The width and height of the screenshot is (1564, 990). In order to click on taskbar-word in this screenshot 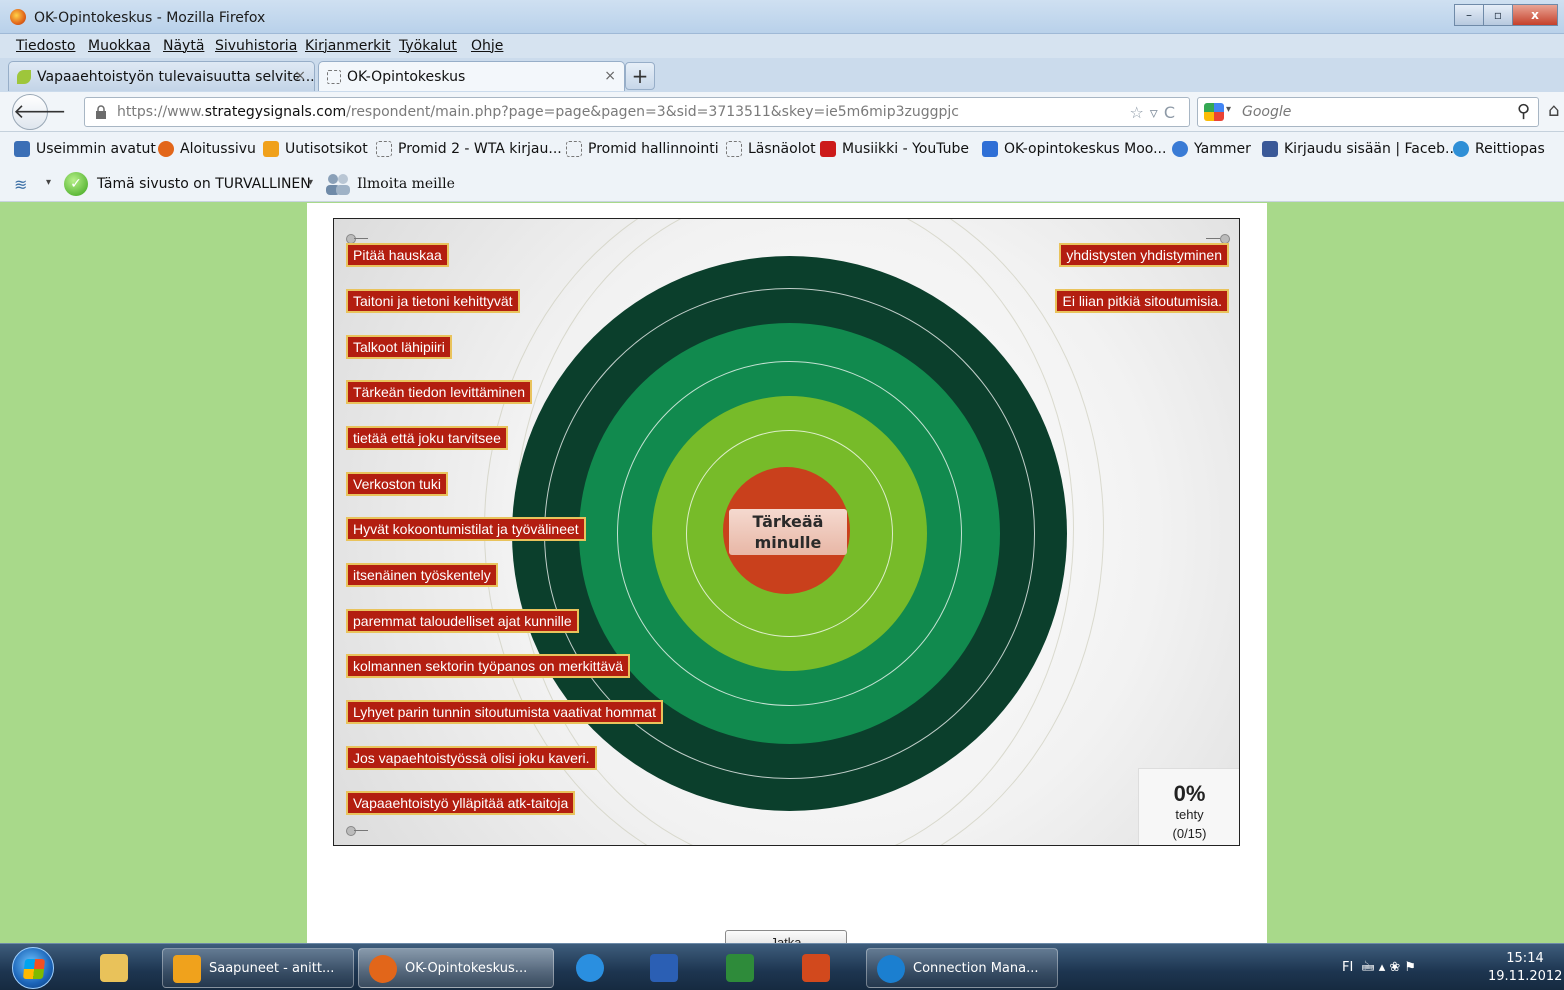, I will do `click(669, 968)`.